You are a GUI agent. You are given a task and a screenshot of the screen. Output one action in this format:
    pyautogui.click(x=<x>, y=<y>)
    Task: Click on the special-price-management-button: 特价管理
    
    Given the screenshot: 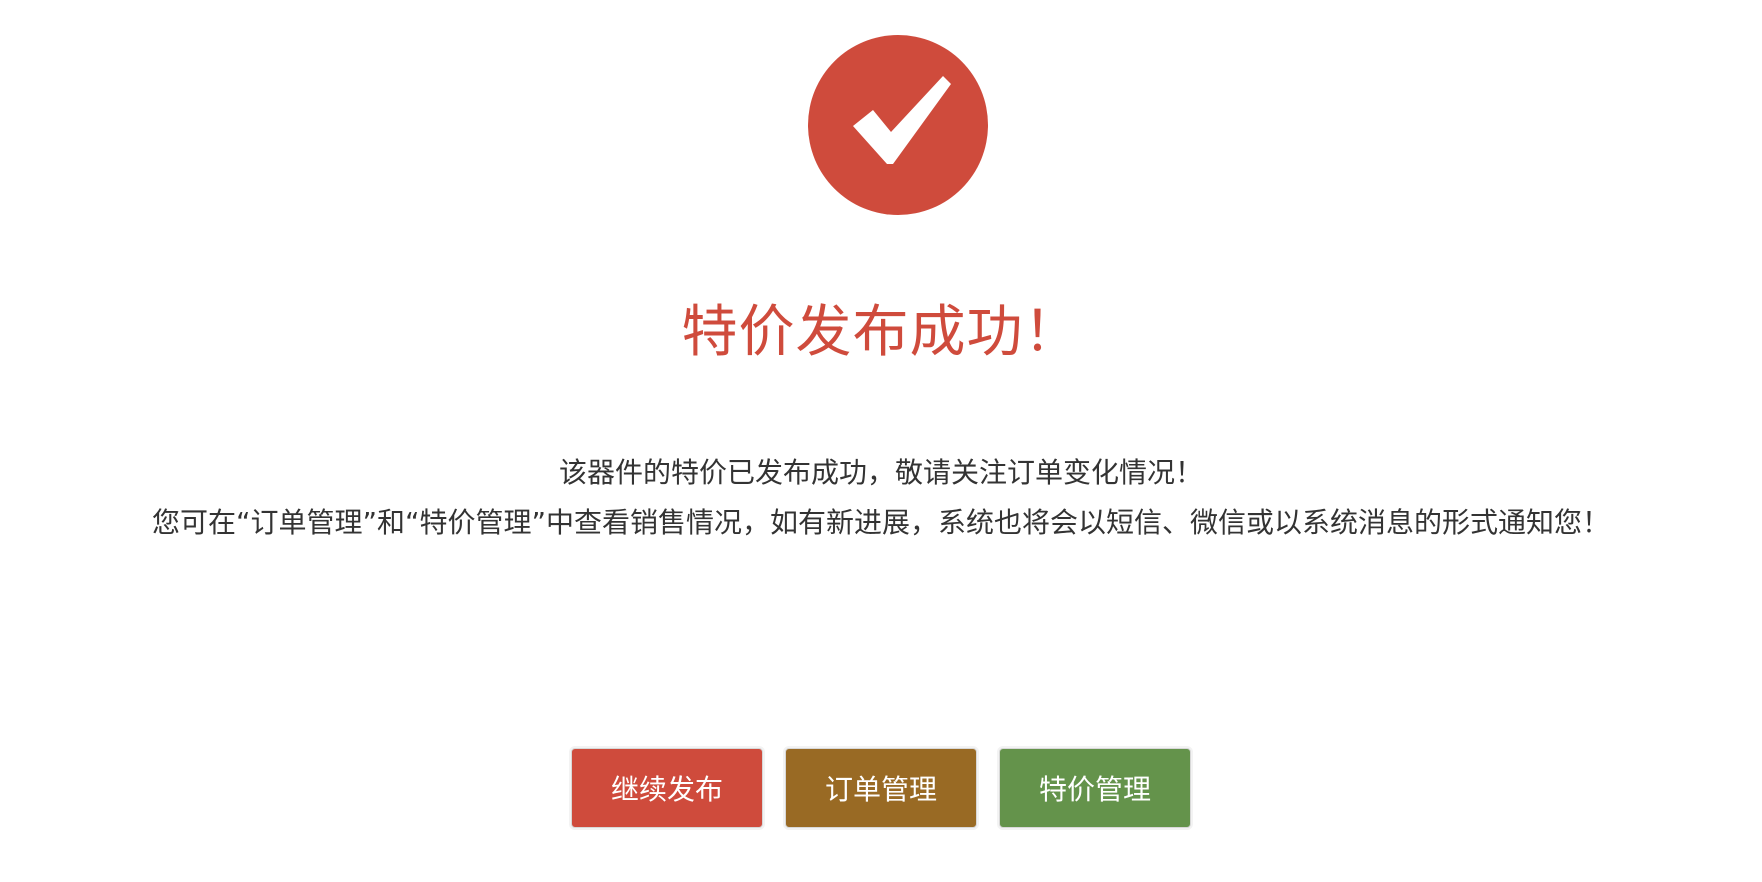 What is the action you would take?
    pyautogui.click(x=1095, y=788)
    